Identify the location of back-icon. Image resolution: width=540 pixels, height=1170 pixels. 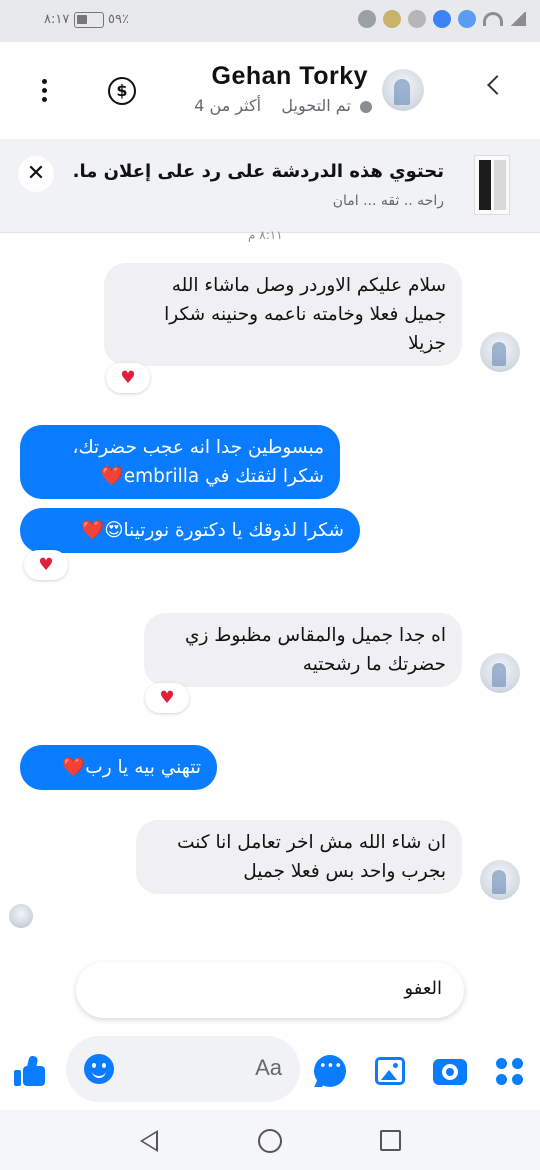
(497, 85).